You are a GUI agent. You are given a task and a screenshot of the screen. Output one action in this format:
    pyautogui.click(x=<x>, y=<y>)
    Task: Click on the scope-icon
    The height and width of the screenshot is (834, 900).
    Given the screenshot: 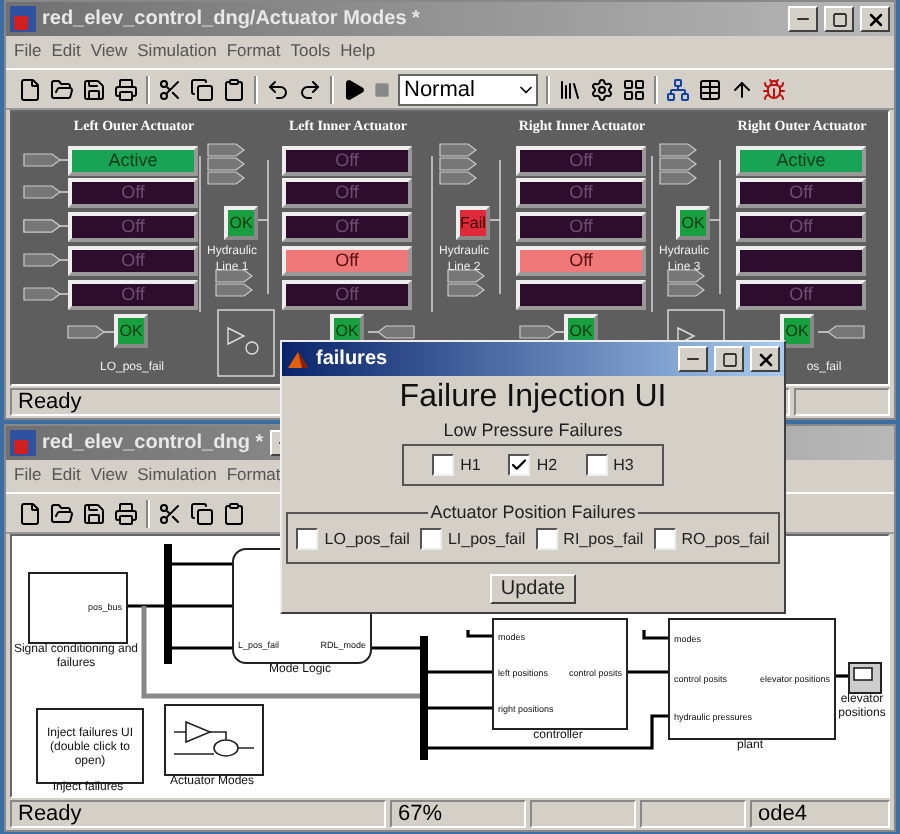 What is the action you would take?
    pyautogui.click(x=863, y=676)
    